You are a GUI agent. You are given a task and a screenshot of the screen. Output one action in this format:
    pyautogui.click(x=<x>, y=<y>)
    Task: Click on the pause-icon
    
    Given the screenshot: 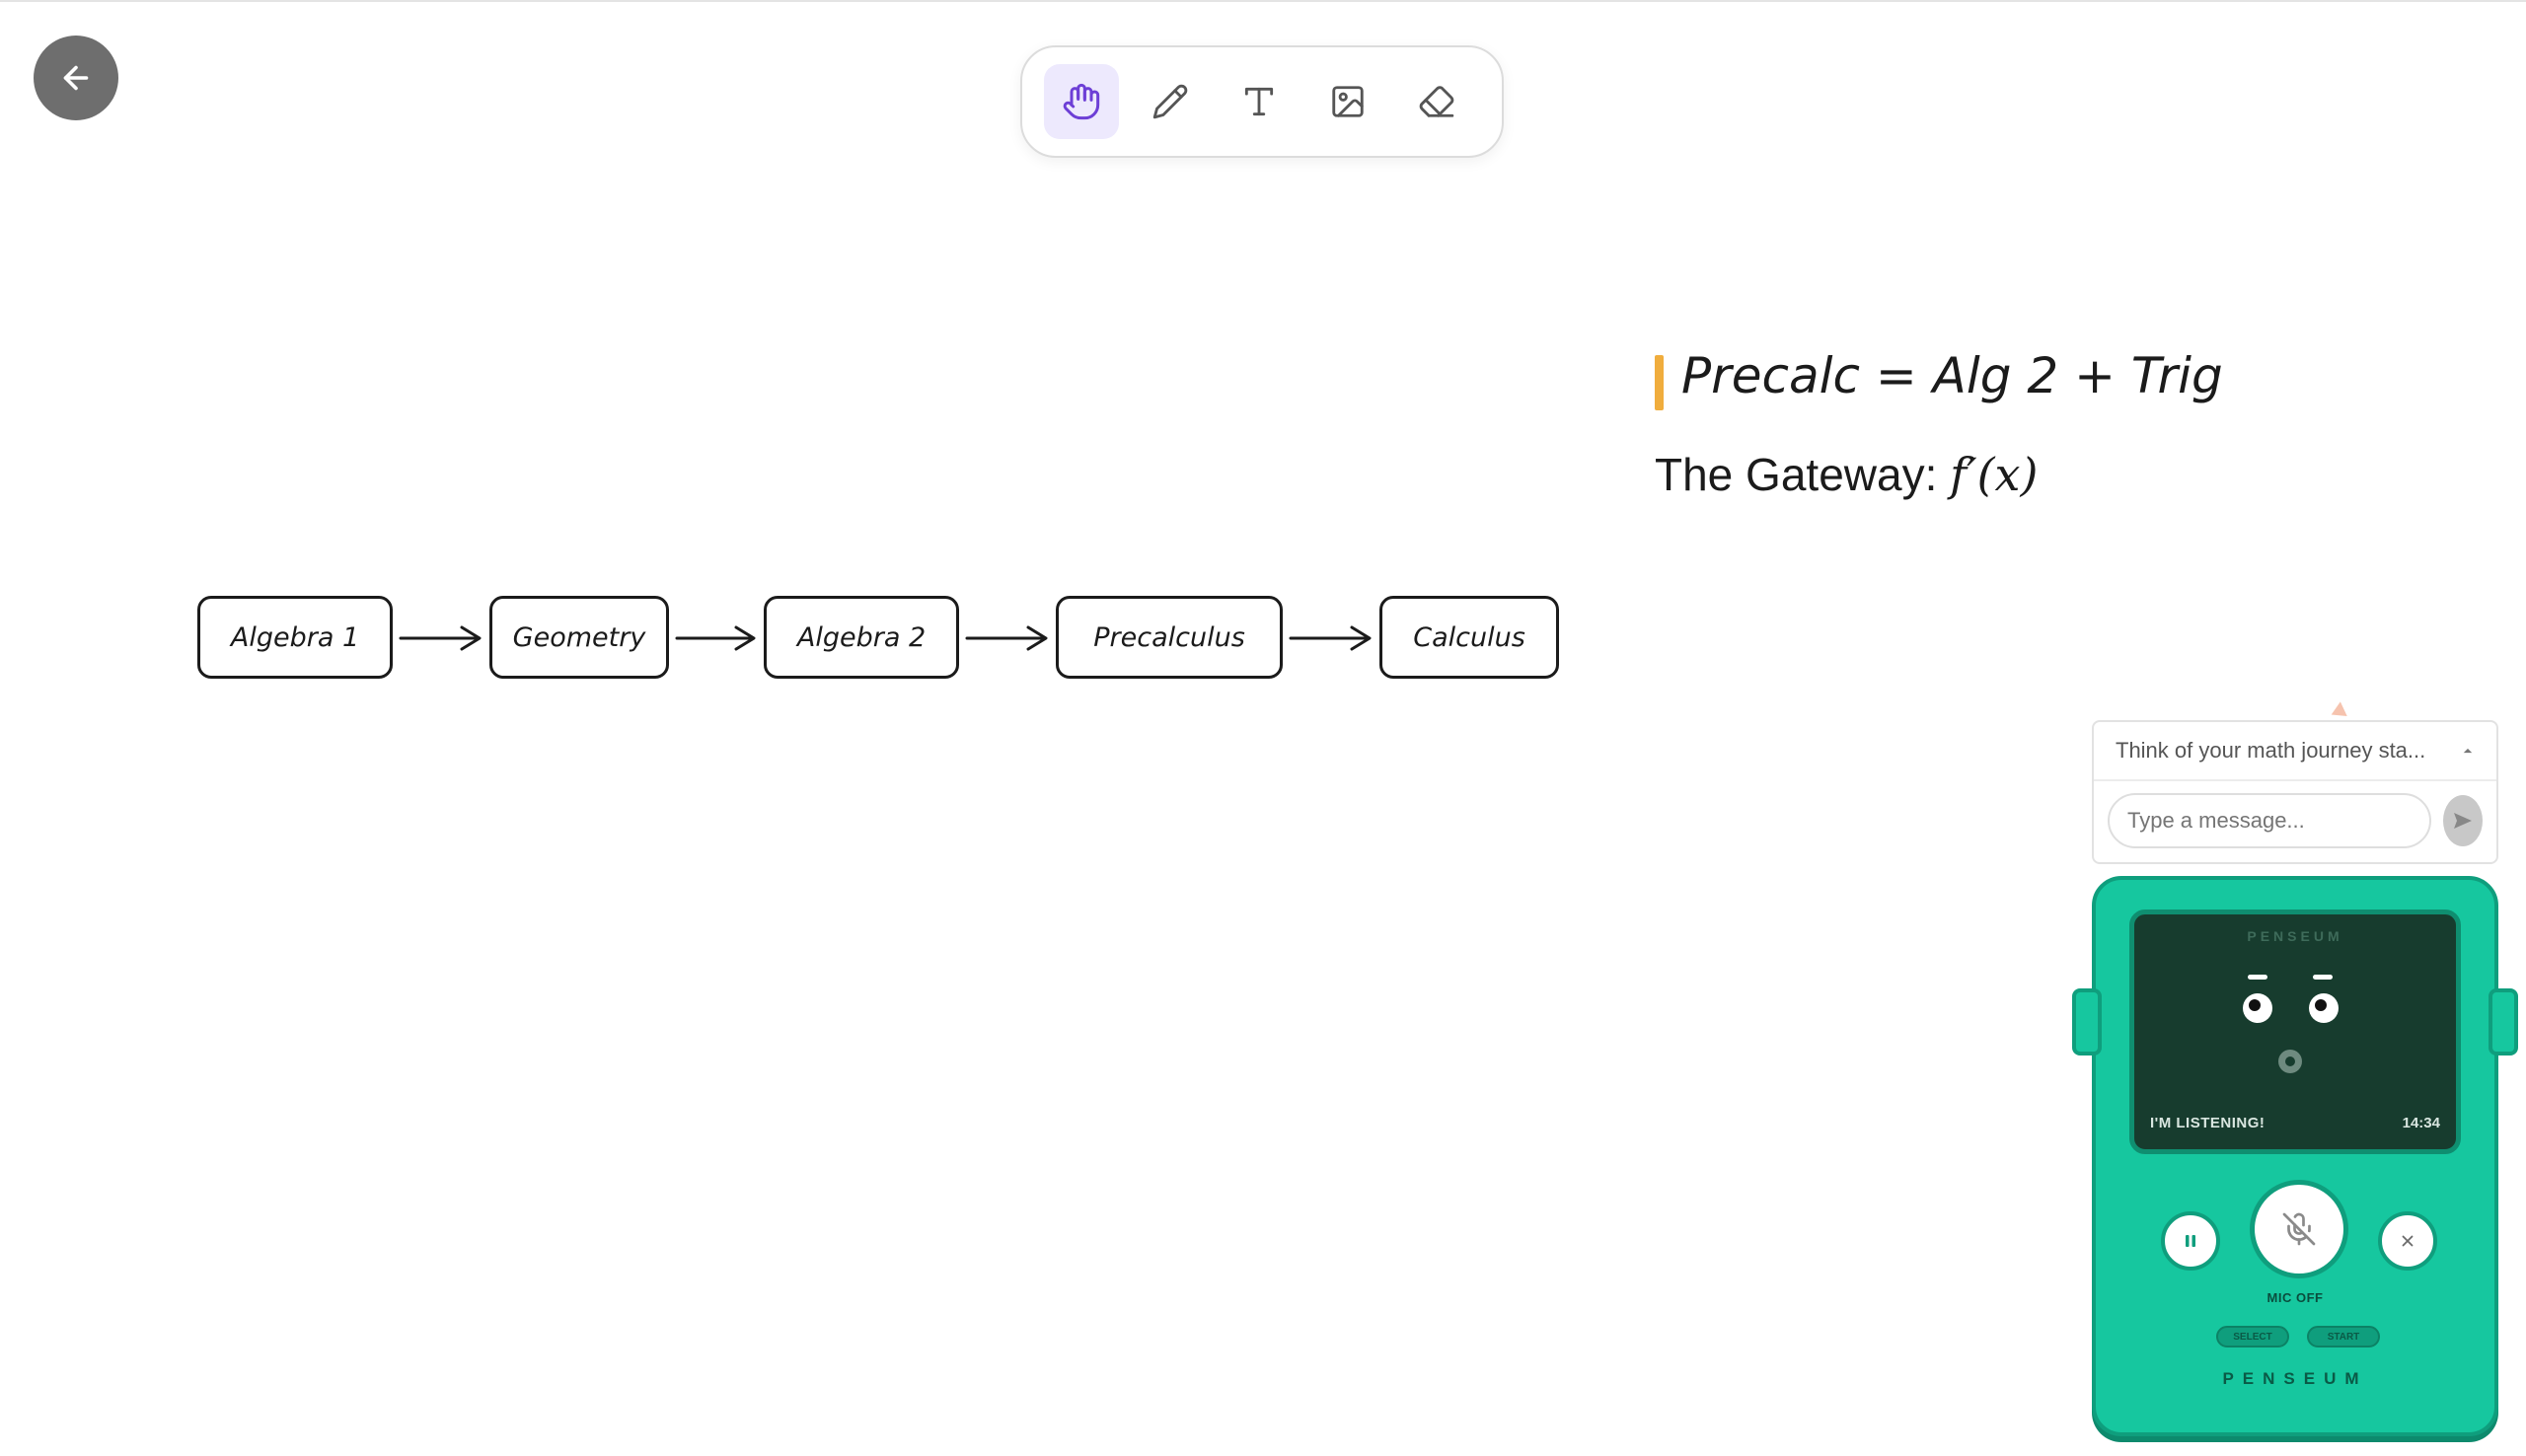 What is the action you would take?
    pyautogui.click(x=2190, y=1241)
    